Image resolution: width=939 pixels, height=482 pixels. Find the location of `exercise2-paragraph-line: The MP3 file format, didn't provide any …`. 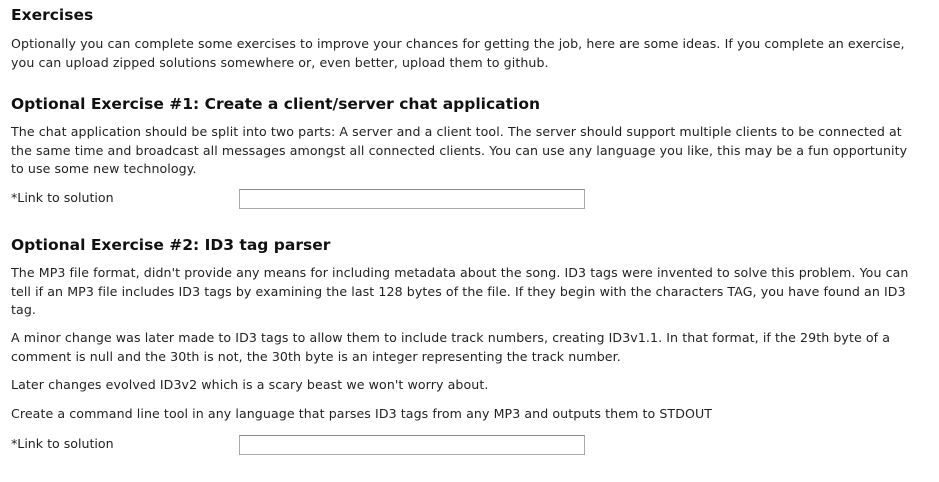

exercise2-paragraph-line: The MP3 file format, didn't provide any … is located at coordinates (460, 272).